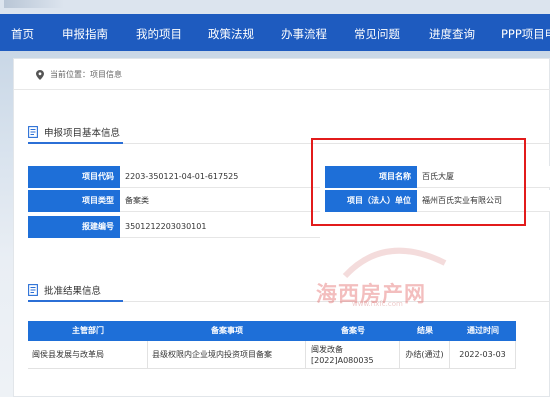  Describe the element at coordinates (425, 331) in the screenshot. I see `col-header-result: 结果` at that location.